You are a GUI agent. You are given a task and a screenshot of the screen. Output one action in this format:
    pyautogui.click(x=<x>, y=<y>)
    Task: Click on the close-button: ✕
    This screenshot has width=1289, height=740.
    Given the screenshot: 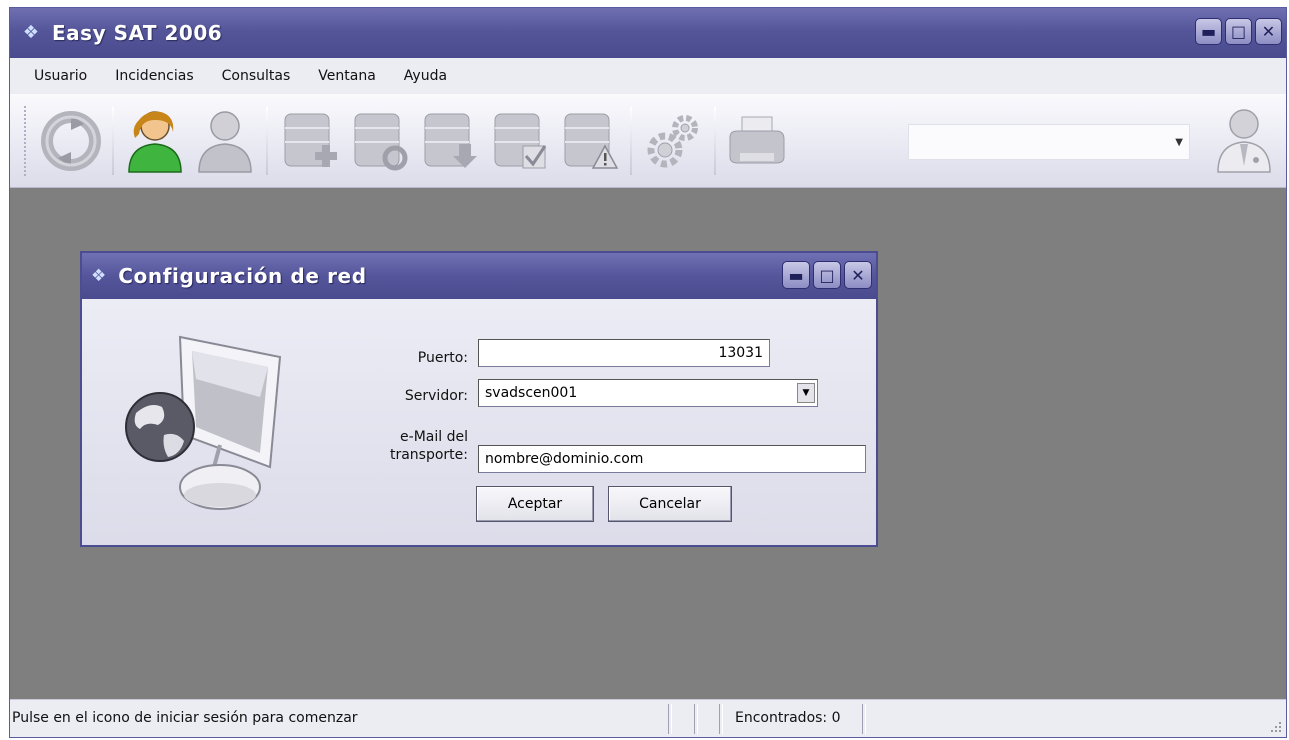 What is the action you would take?
    pyautogui.click(x=1268, y=31)
    